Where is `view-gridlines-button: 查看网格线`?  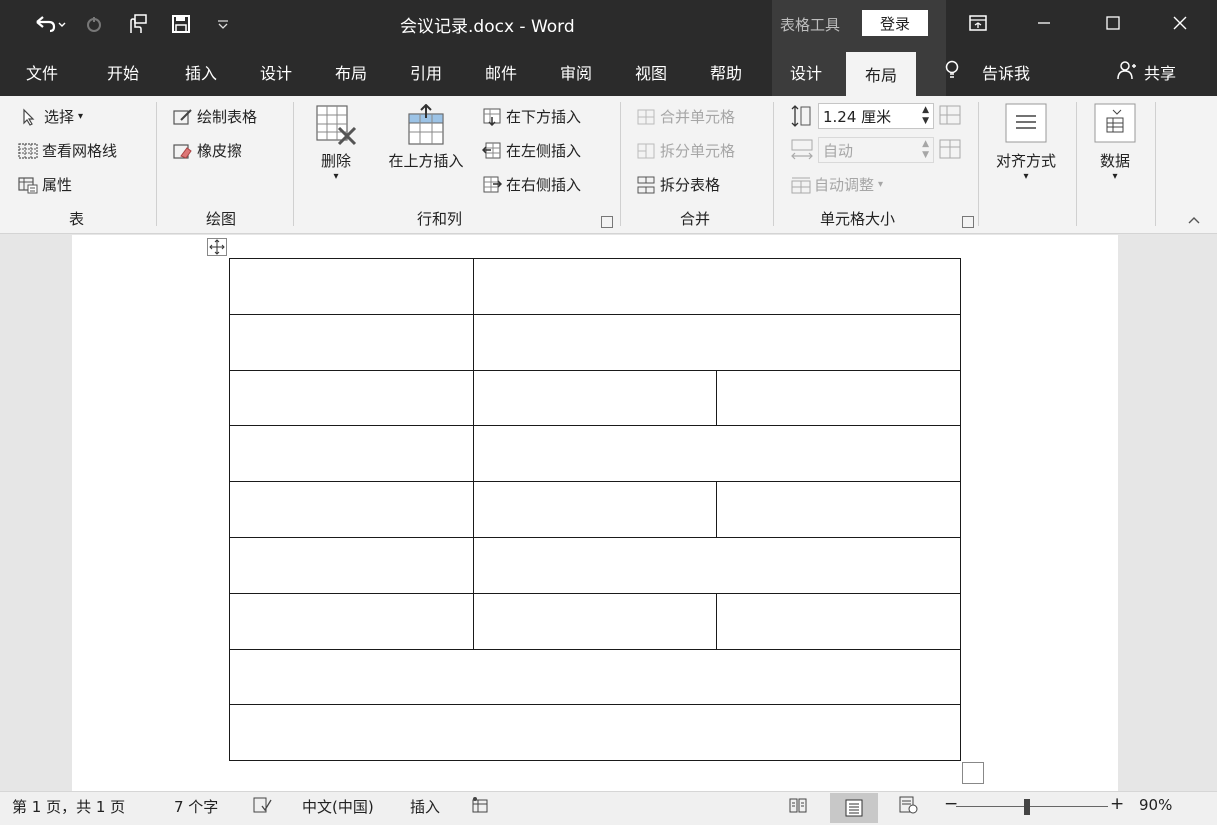
view-gridlines-button: 查看网格线 is located at coordinates (67, 150).